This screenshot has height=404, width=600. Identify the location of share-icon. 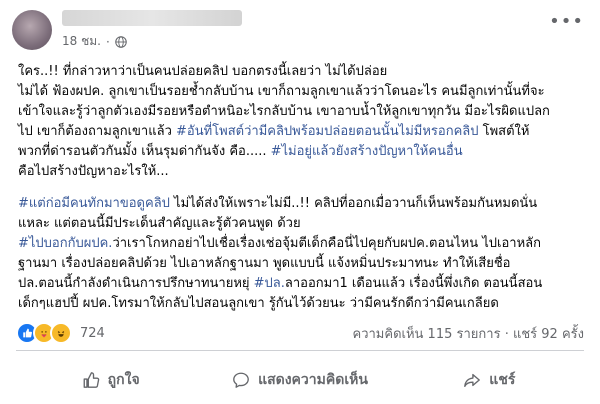
(472, 380).